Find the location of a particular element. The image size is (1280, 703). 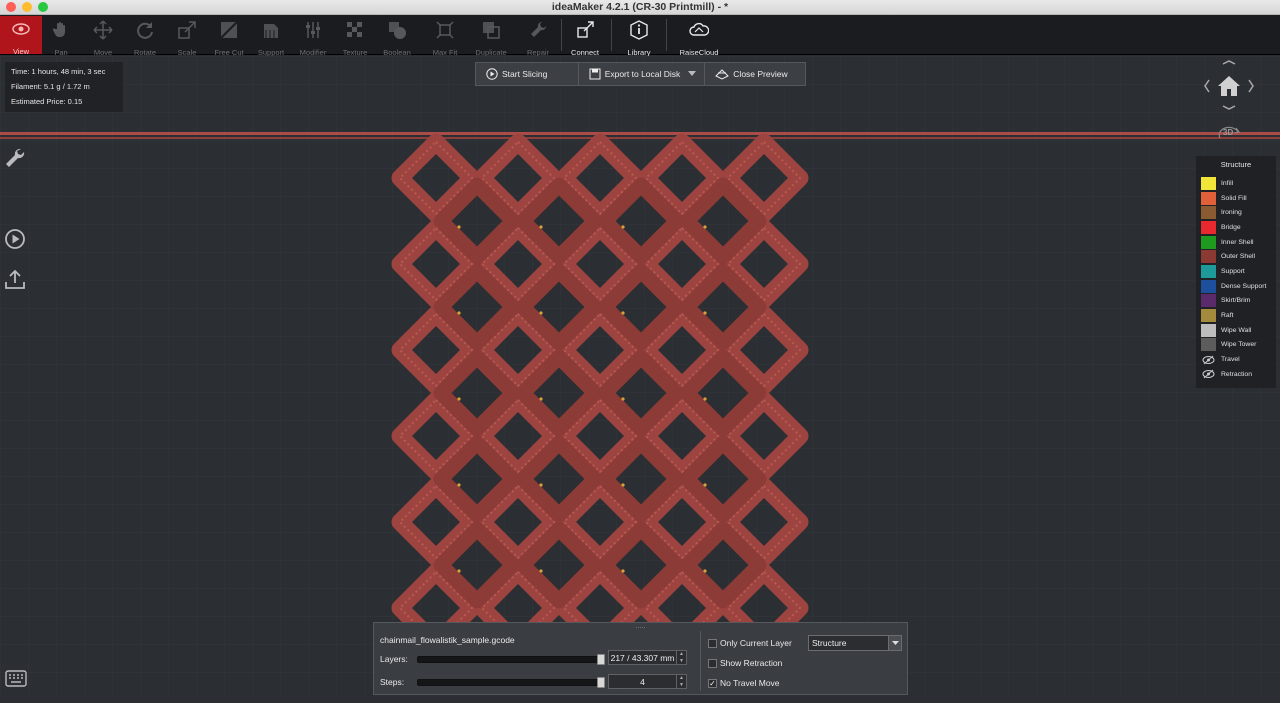

close-preview-button: Close Preview is located at coordinates (755, 74).